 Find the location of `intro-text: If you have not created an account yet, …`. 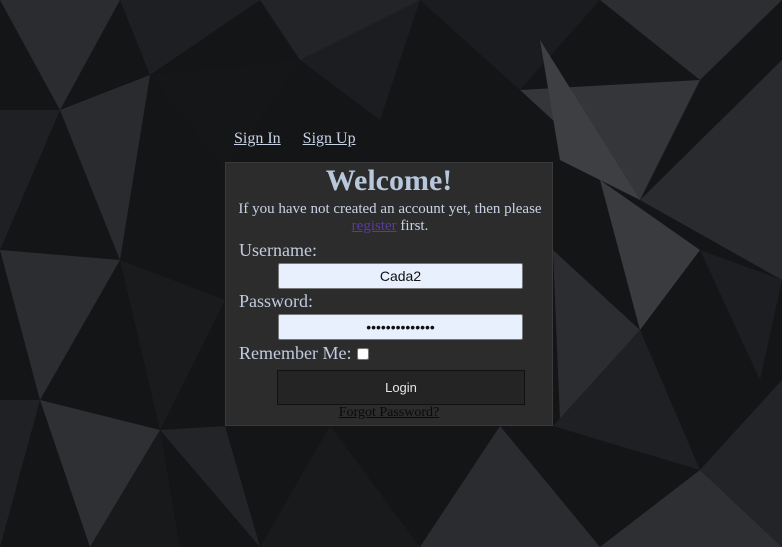

intro-text: If you have not created an account yet, … is located at coordinates (390, 218).